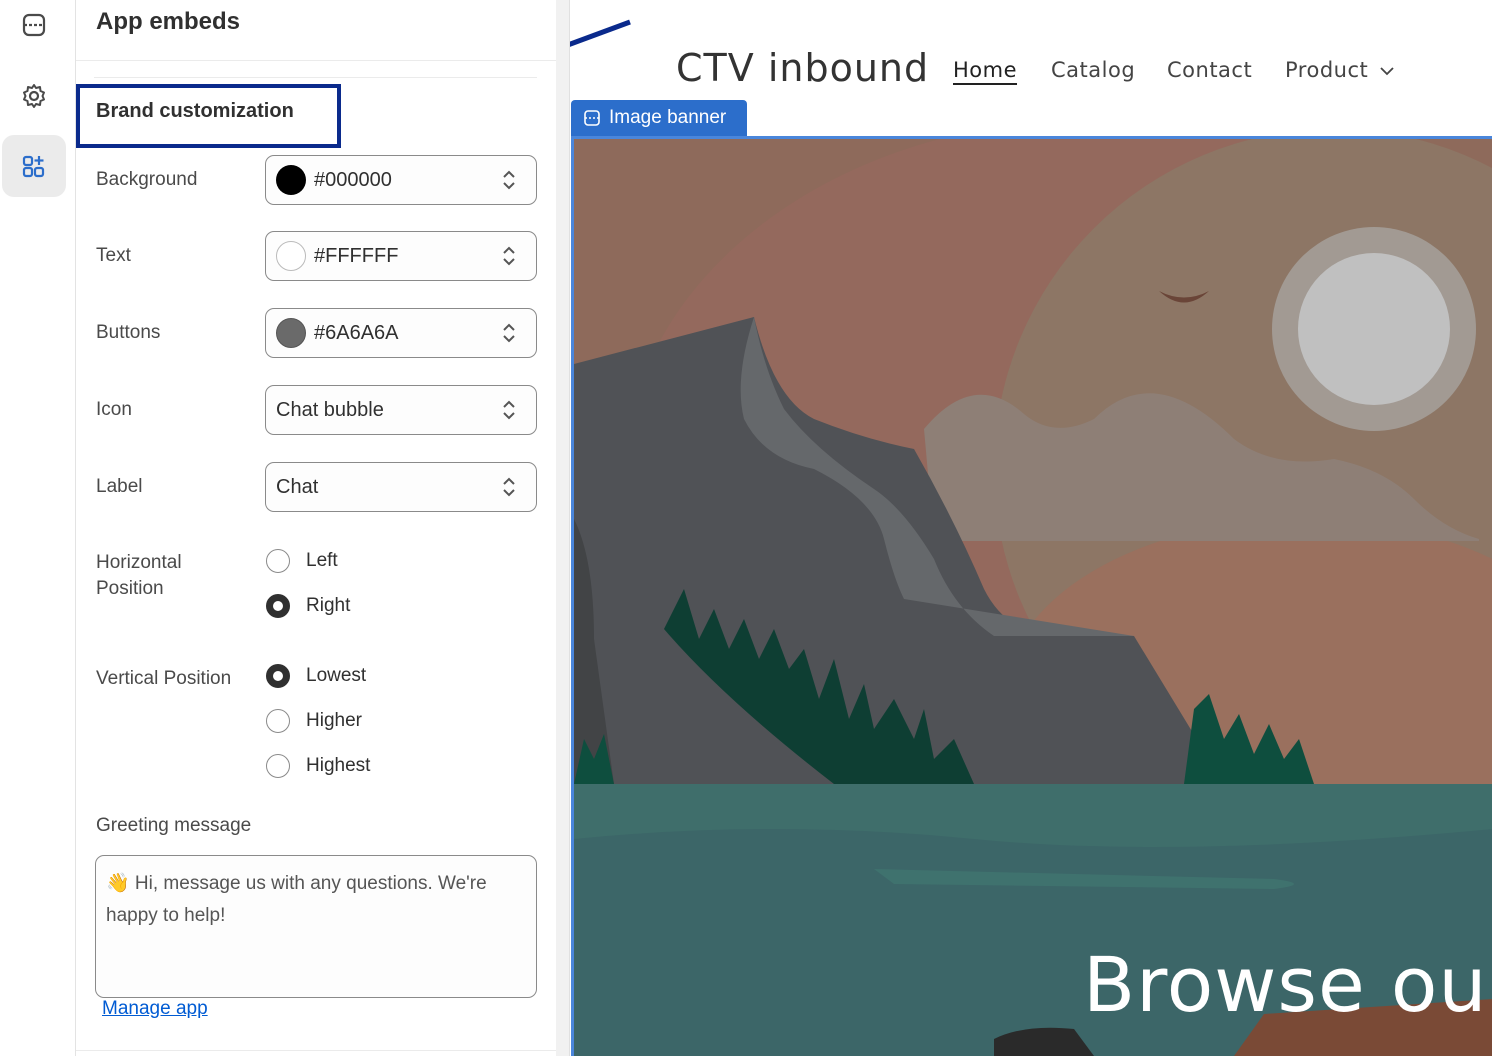 The image size is (1492, 1056). I want to click on buttons-color-select: #6A6A6A, so click(401, 333).